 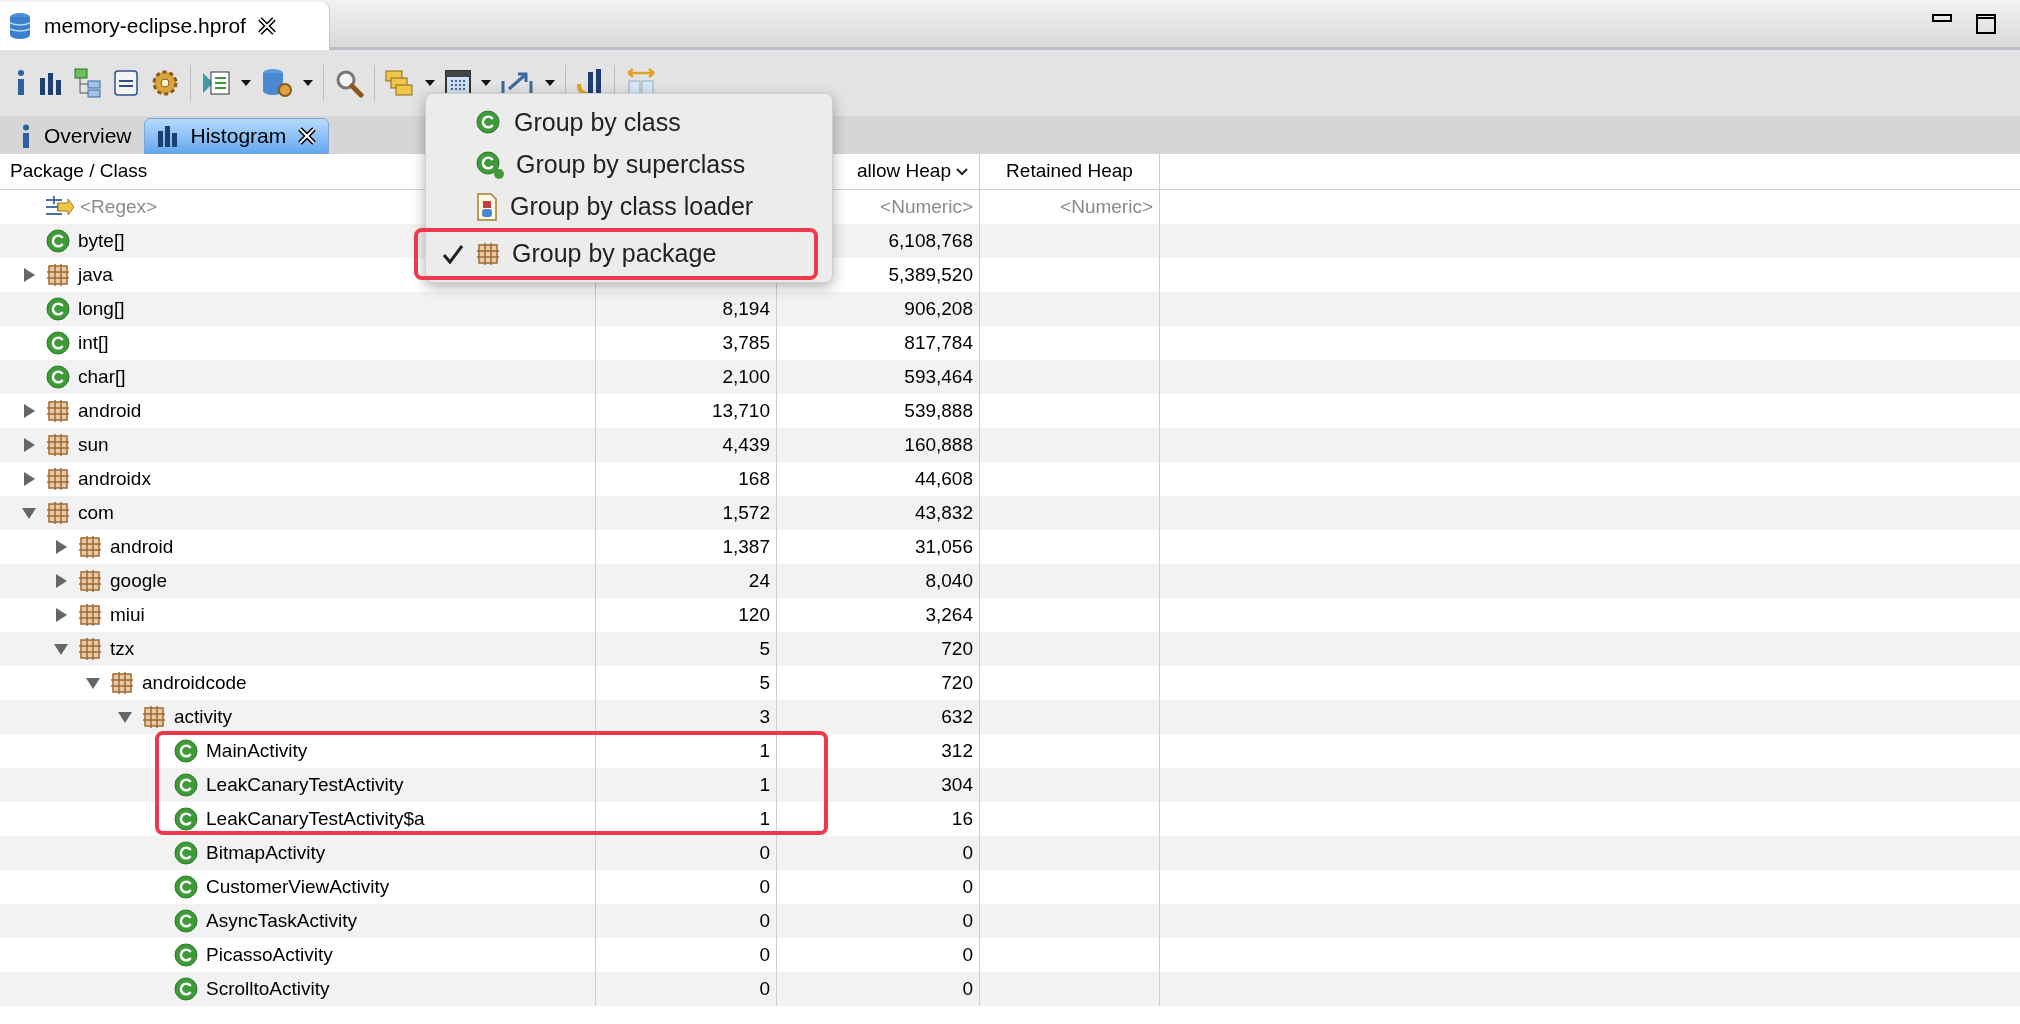 What do you see at coordinates (236, 136) in the screenshot?
I see `view-tab: Histogram` at bounding box center [236, 136].